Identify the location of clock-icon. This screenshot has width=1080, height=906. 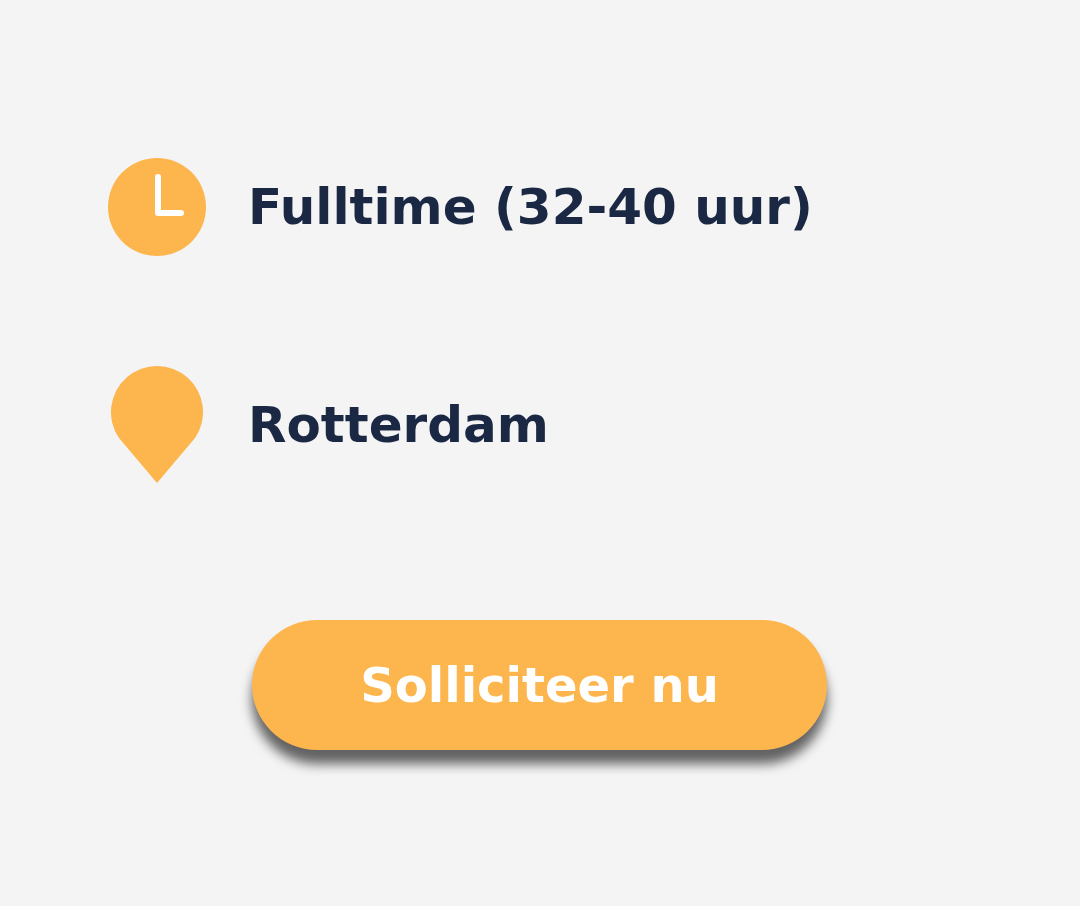
(157, 207).